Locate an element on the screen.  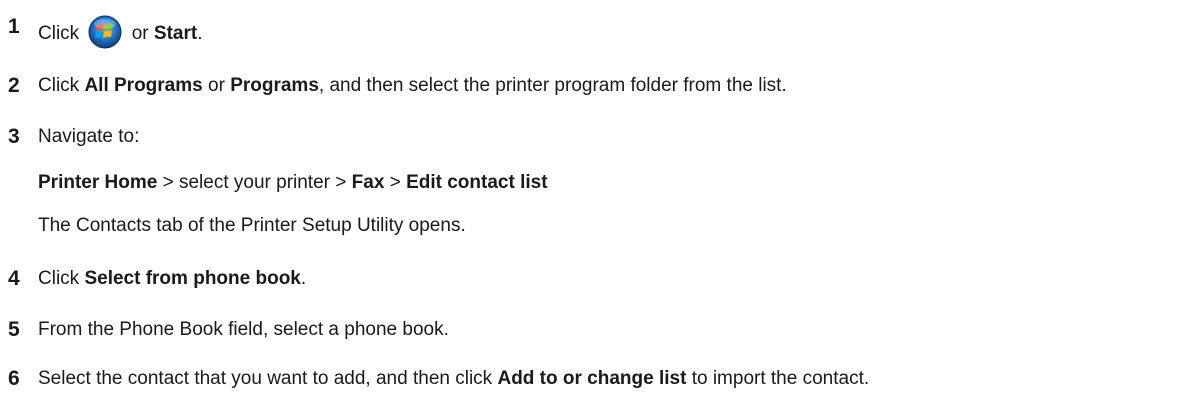
step-text: Click or Start. is located at coordinates (120, 32).